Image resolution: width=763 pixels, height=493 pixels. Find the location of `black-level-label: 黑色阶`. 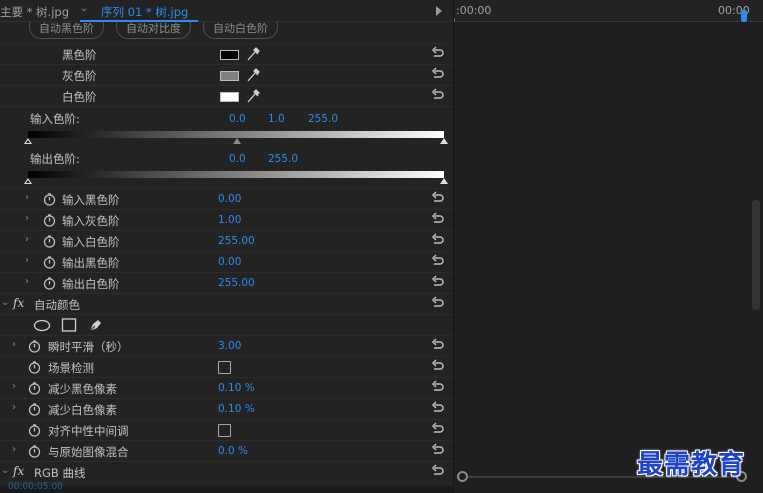

black-level-label: 黑色阶 is located at coordinates (79, 55).